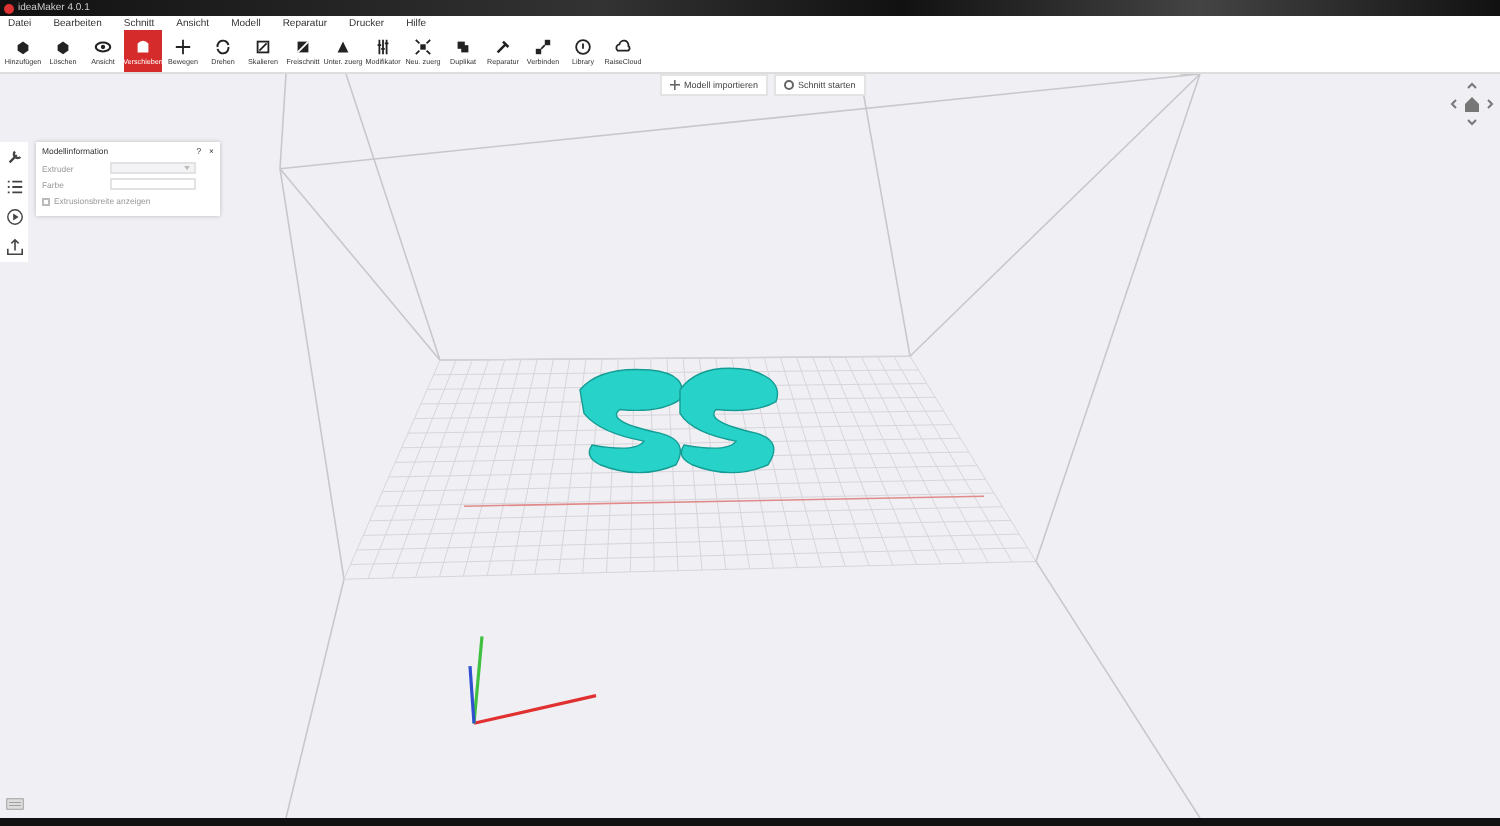  Describe the element at coordinates (503, 46) in the screenshot. I see `repair-icon` at that location.